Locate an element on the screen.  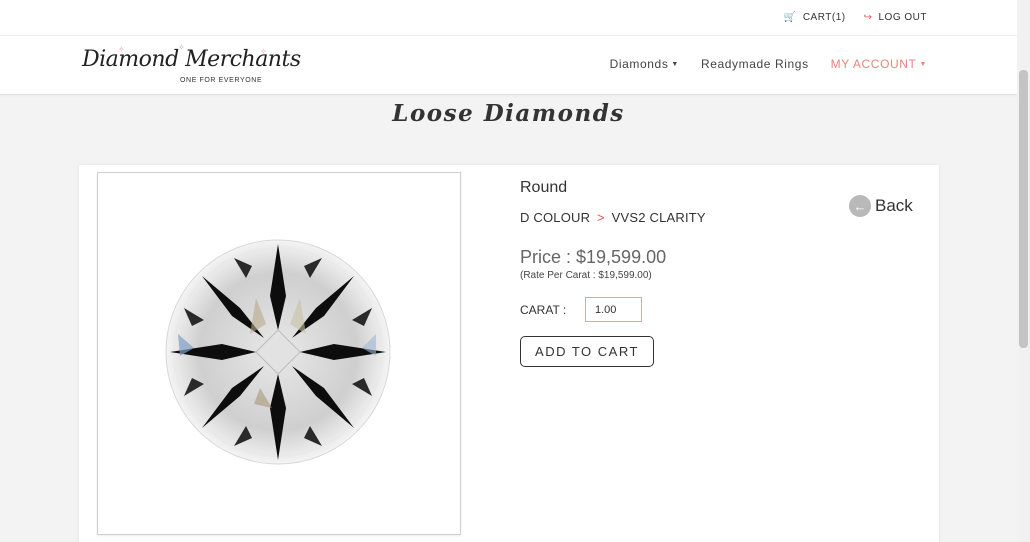
nav-item-my-account: MY ACCOUNT ▼ is located at coordinates (879, 64).